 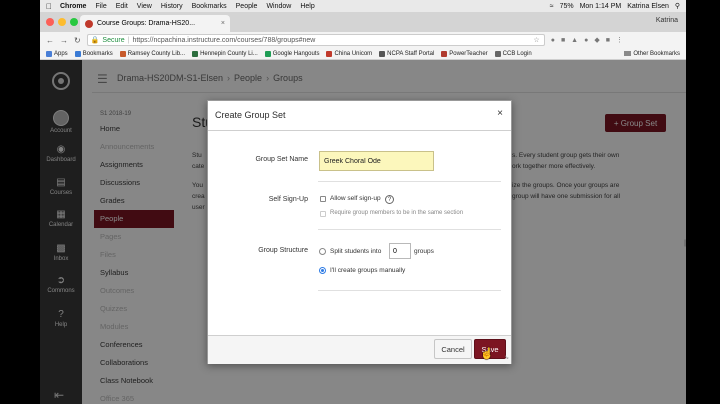 What do you see at coordinates (323, 214) in the screenshot?
I see `require-section-checkbox` at bounding box center [323, 214].